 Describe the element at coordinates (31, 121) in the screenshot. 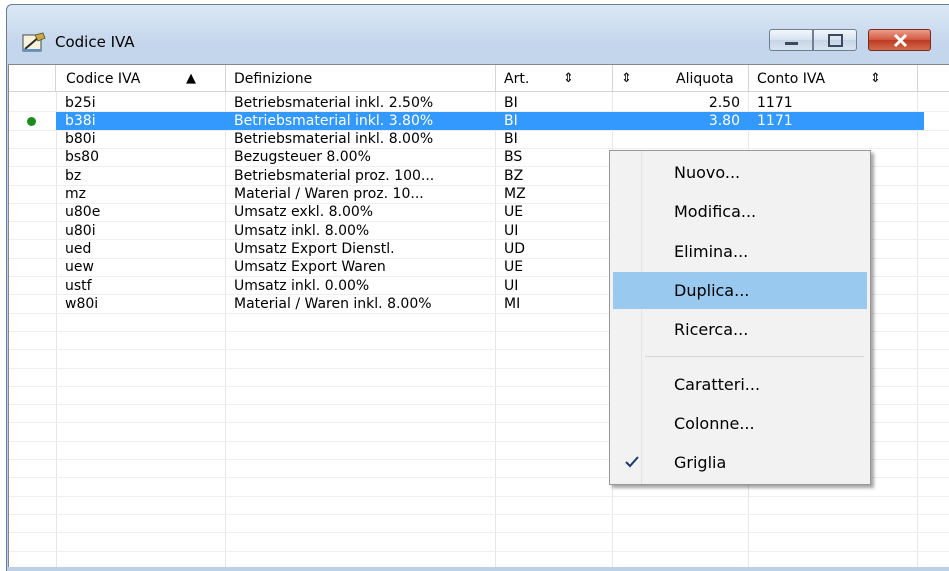

I see `current-row-indicator-icon` at that location.